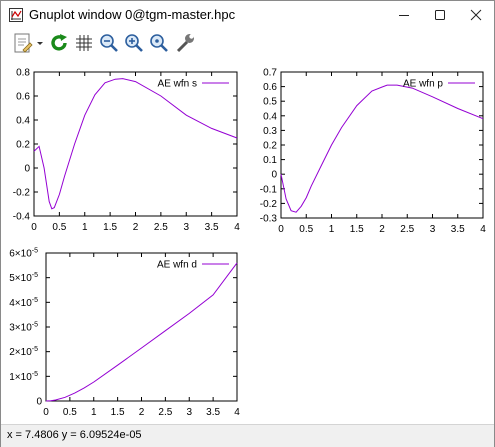 Image resolution: width=495 pixels, height=447 pixels. What do you see at coordinates (269, 189) in the screenshot?
I see `y-tick-label: -0.1` at bounding box center [269, 189].